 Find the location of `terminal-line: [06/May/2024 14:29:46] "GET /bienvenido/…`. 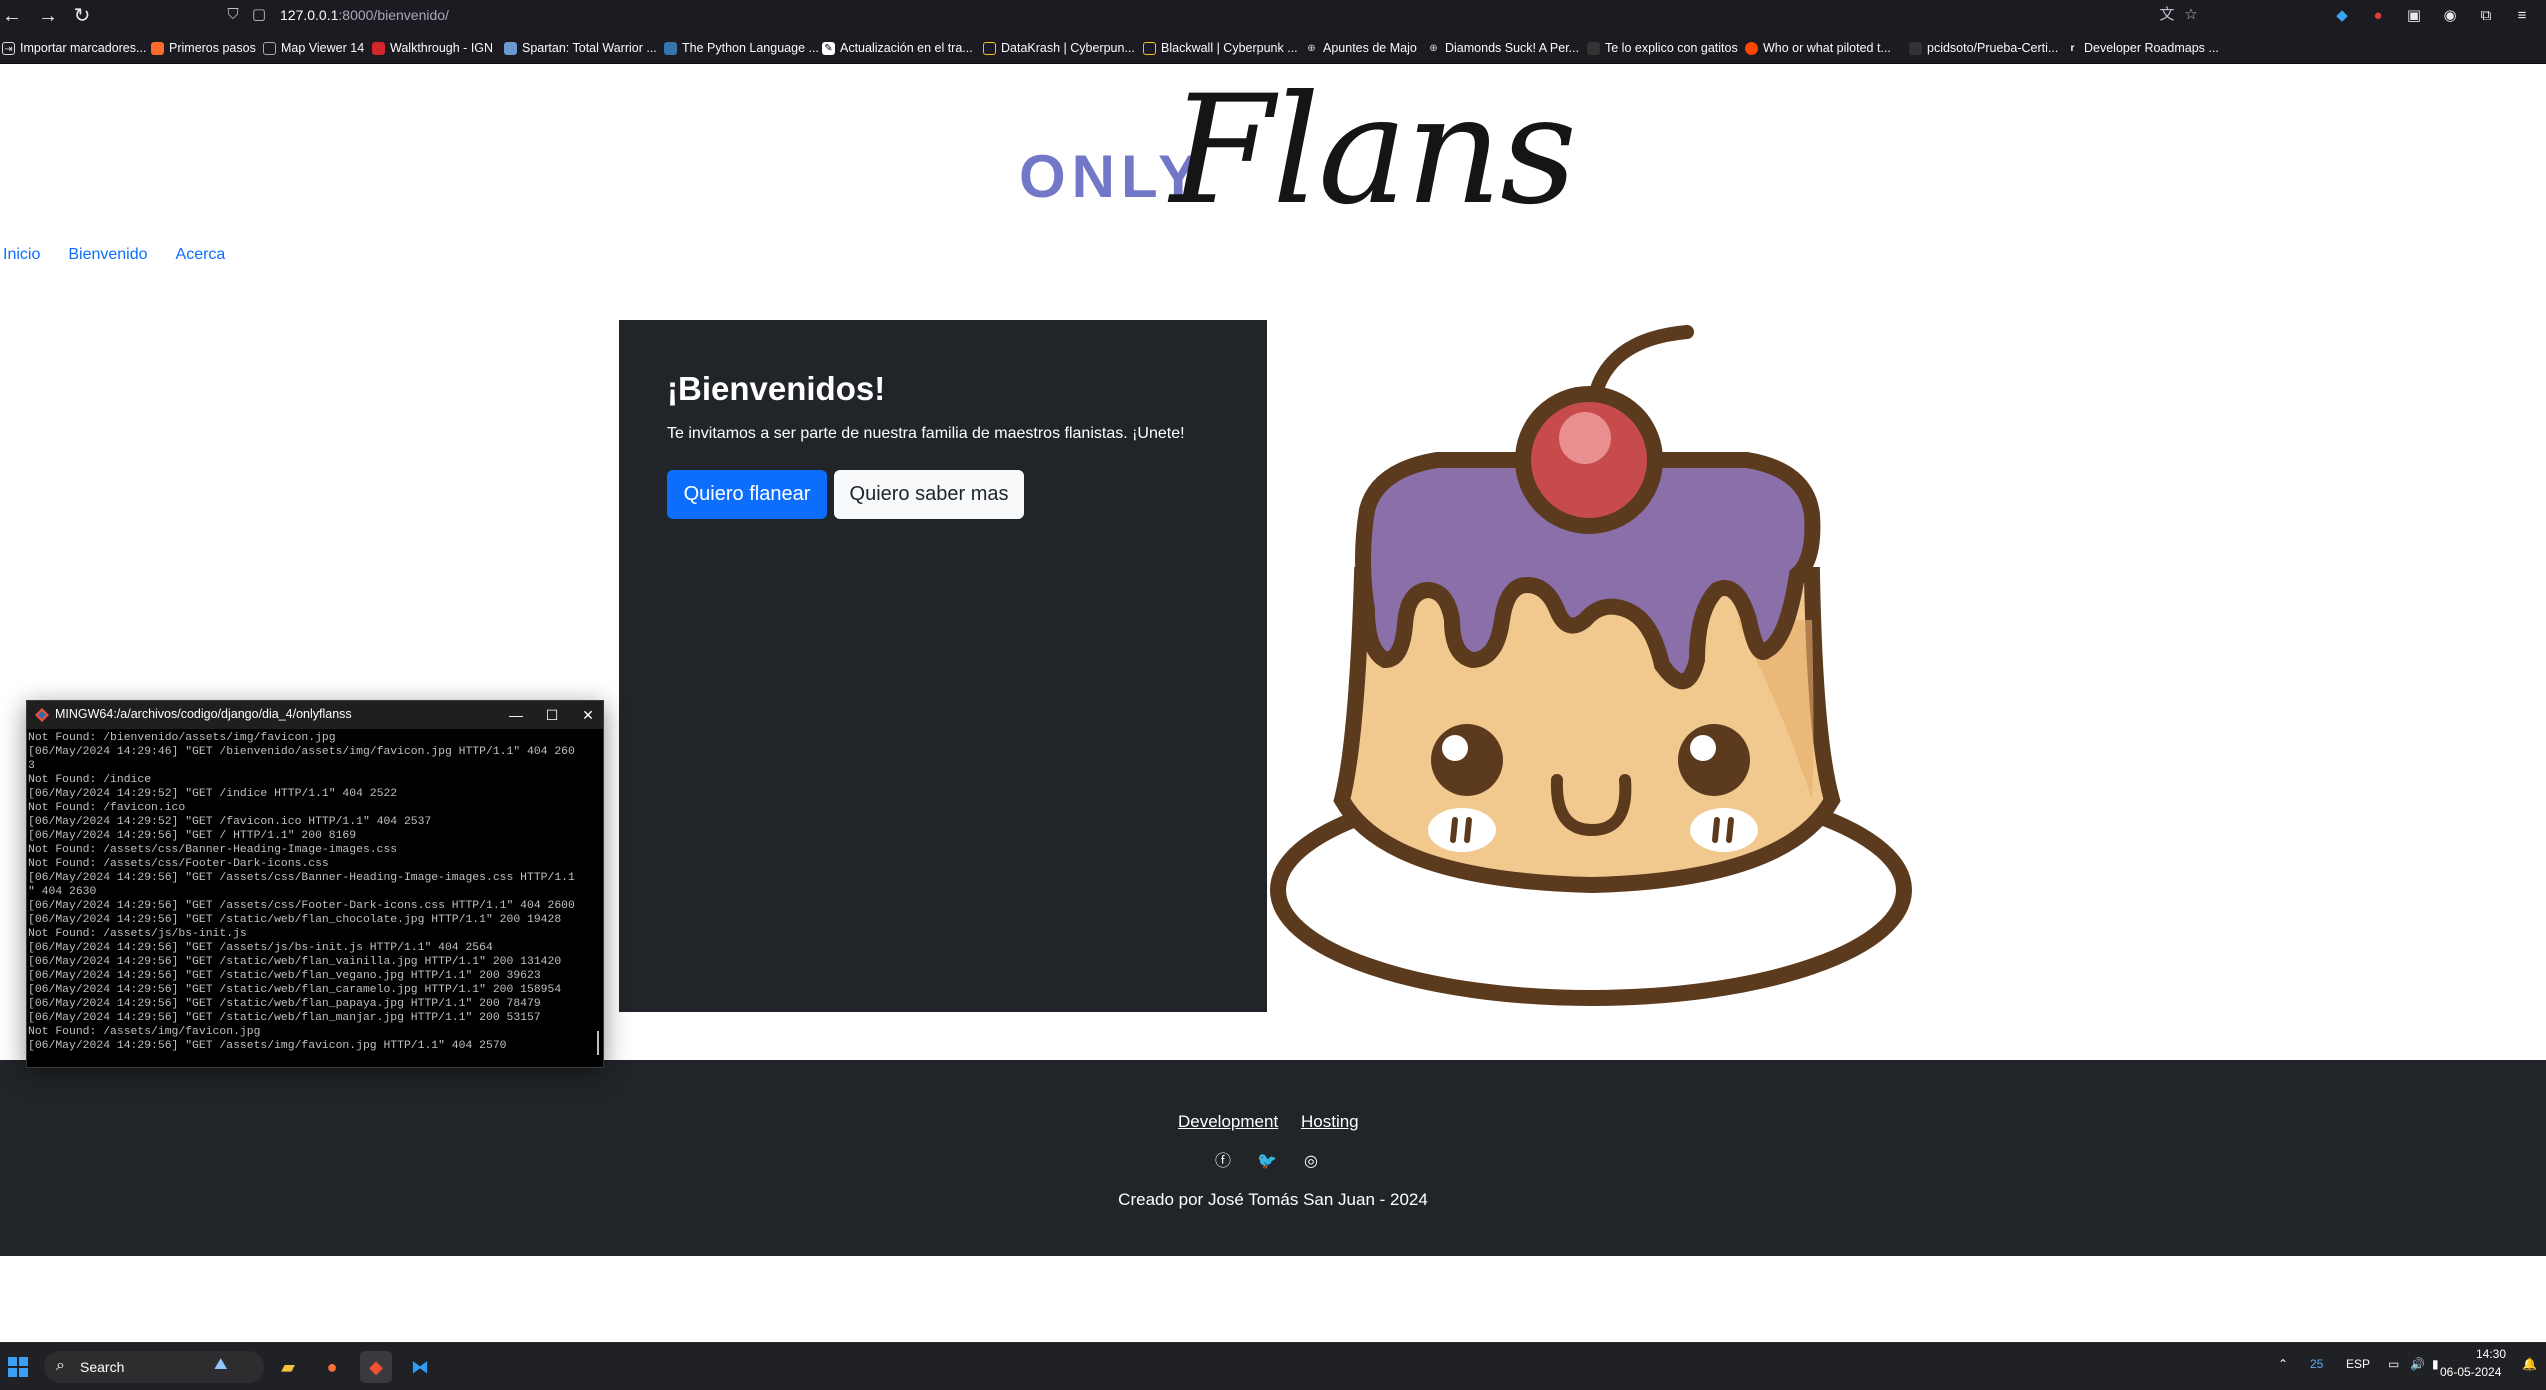

terminal-line: [06/May/2024 14:29:46] "GET /bienvenido/… is located at coordinates (301, 752).